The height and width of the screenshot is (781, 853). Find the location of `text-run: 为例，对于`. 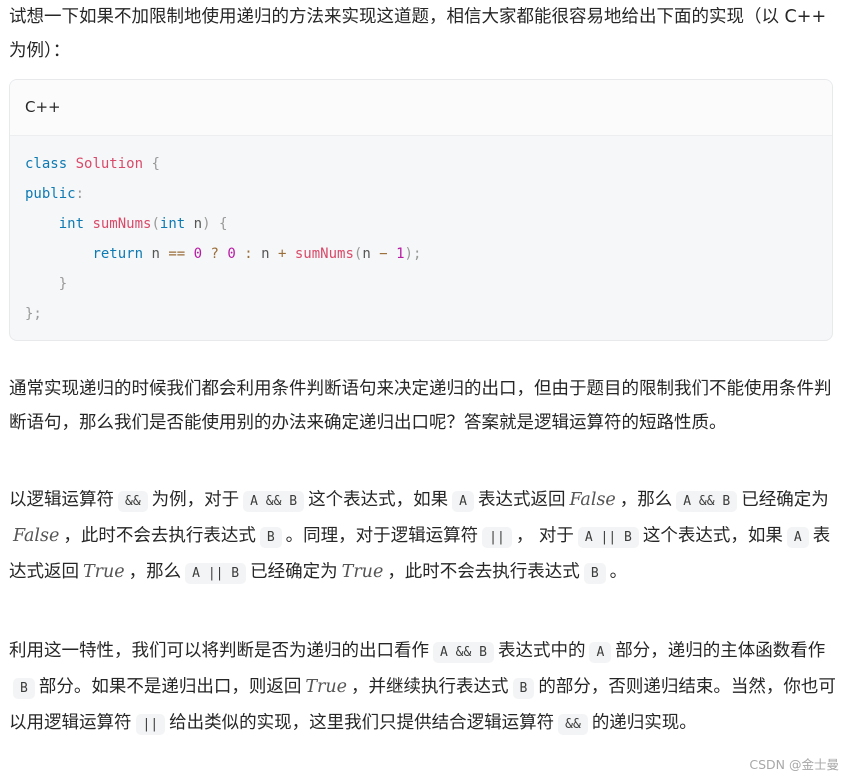

text-run: 为例，对于 is located at coordinates (195, 500).